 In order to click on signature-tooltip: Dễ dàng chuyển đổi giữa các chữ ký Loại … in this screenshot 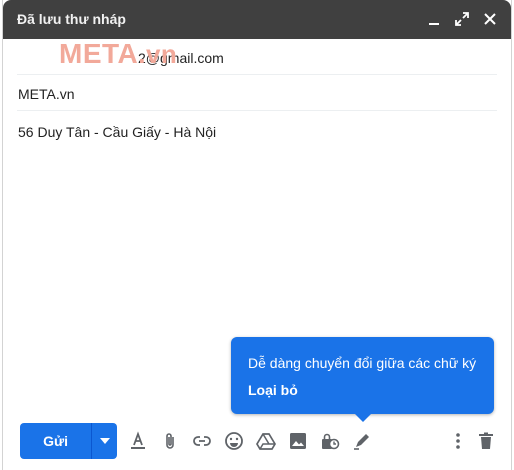, I will do `click(362, 379)`.